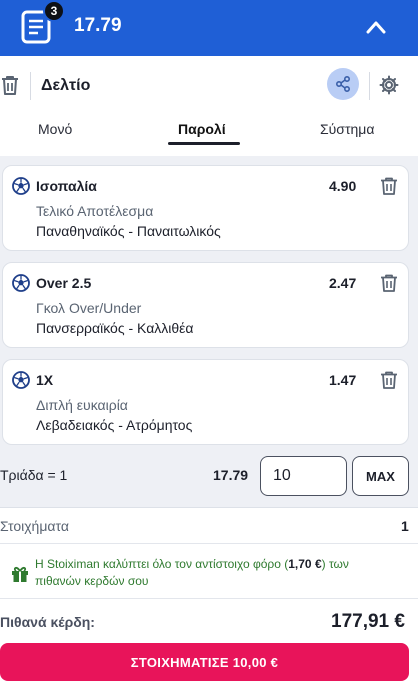 Image resolution: width=418 pixels, height=686 pixels. I want to click on market-name: Γκολ Over/Under, so click(89, 308).